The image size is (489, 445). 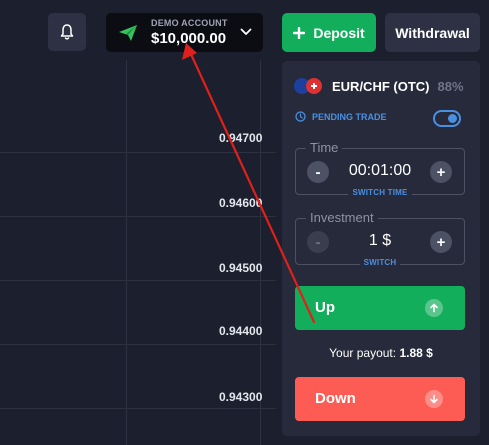 I want to click on clock-icon, so click(x=300, y=116).